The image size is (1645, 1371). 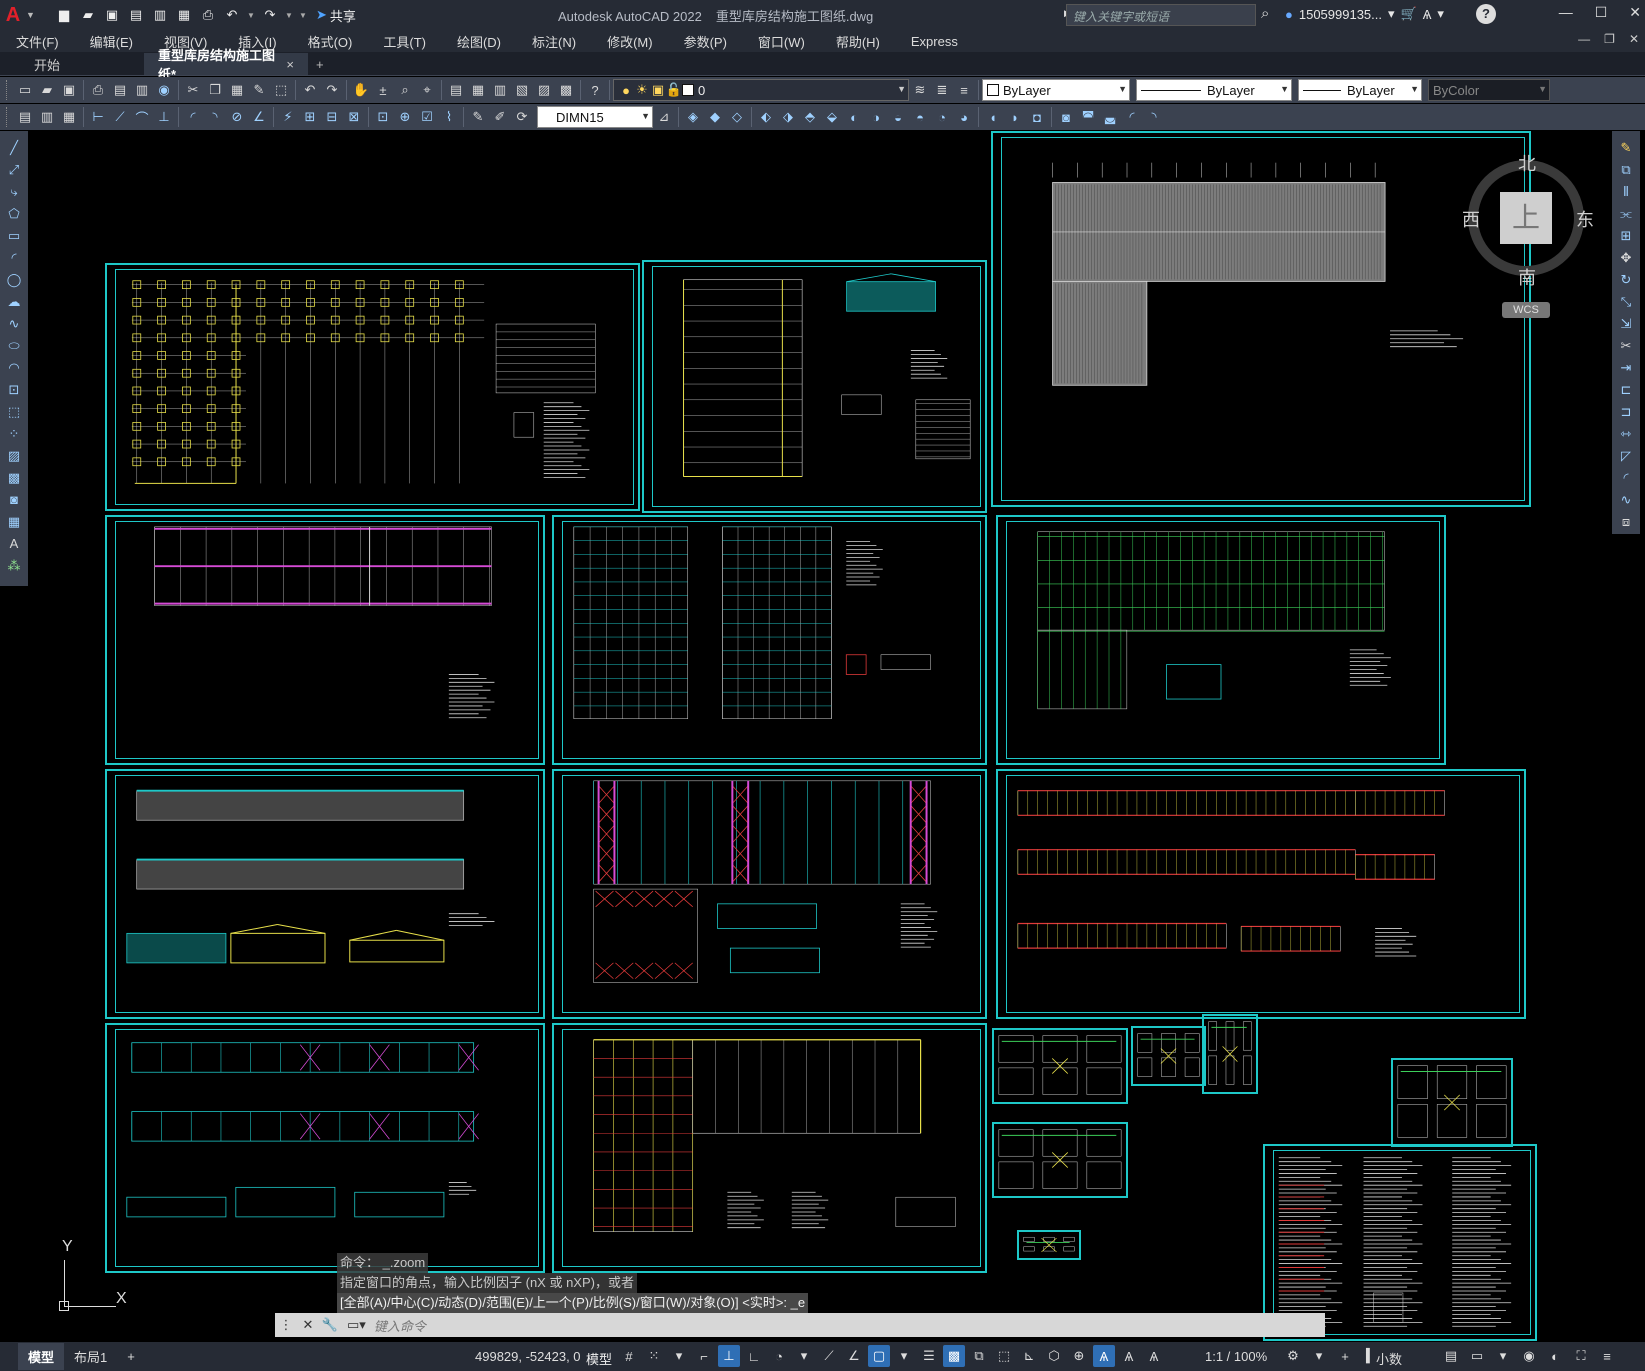 I want to click on menu-file: 文件(F), so click(x=36, y=41).